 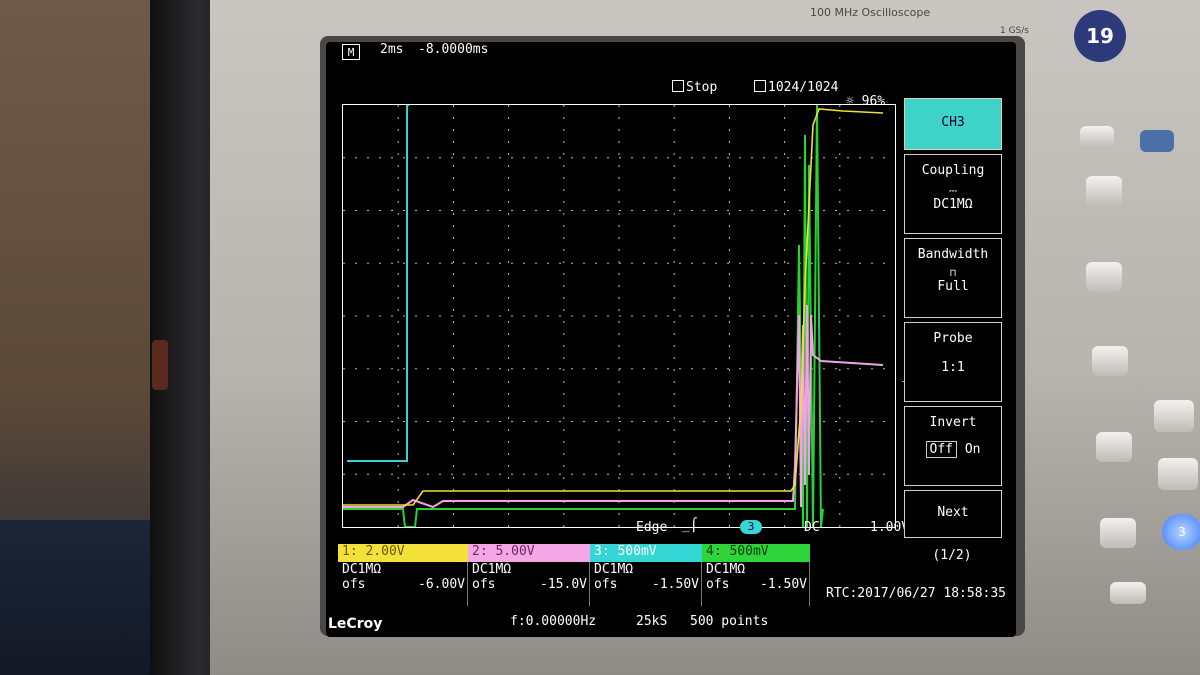 What do you see at coordinates (351, 52) in the screenshot?
I see `mode-icon: M` at bounding box center [351, 52].